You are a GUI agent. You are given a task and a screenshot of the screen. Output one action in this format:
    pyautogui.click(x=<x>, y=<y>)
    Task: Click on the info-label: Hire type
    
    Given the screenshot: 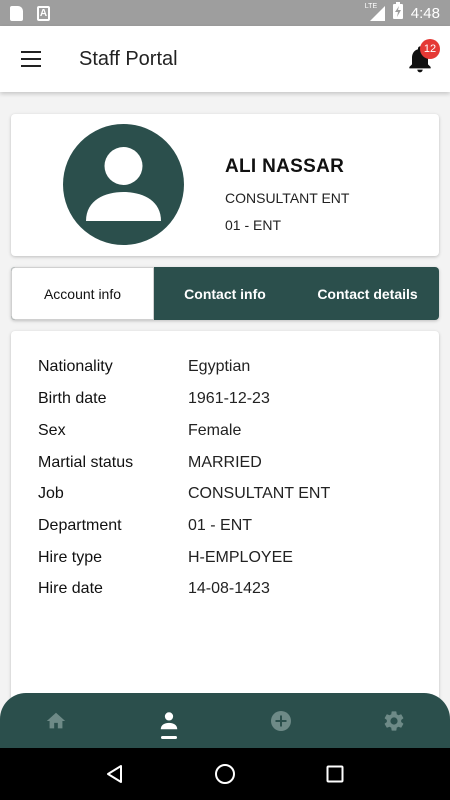 What is the action you would take?
    pyautogui.click(x=70, y=557)
    